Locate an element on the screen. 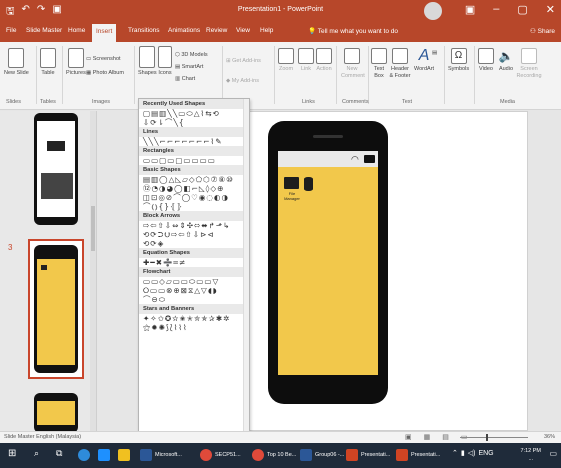 This screenshot has width=561, height=468. close-icon: ✕ is located at coordinates (550, 9).